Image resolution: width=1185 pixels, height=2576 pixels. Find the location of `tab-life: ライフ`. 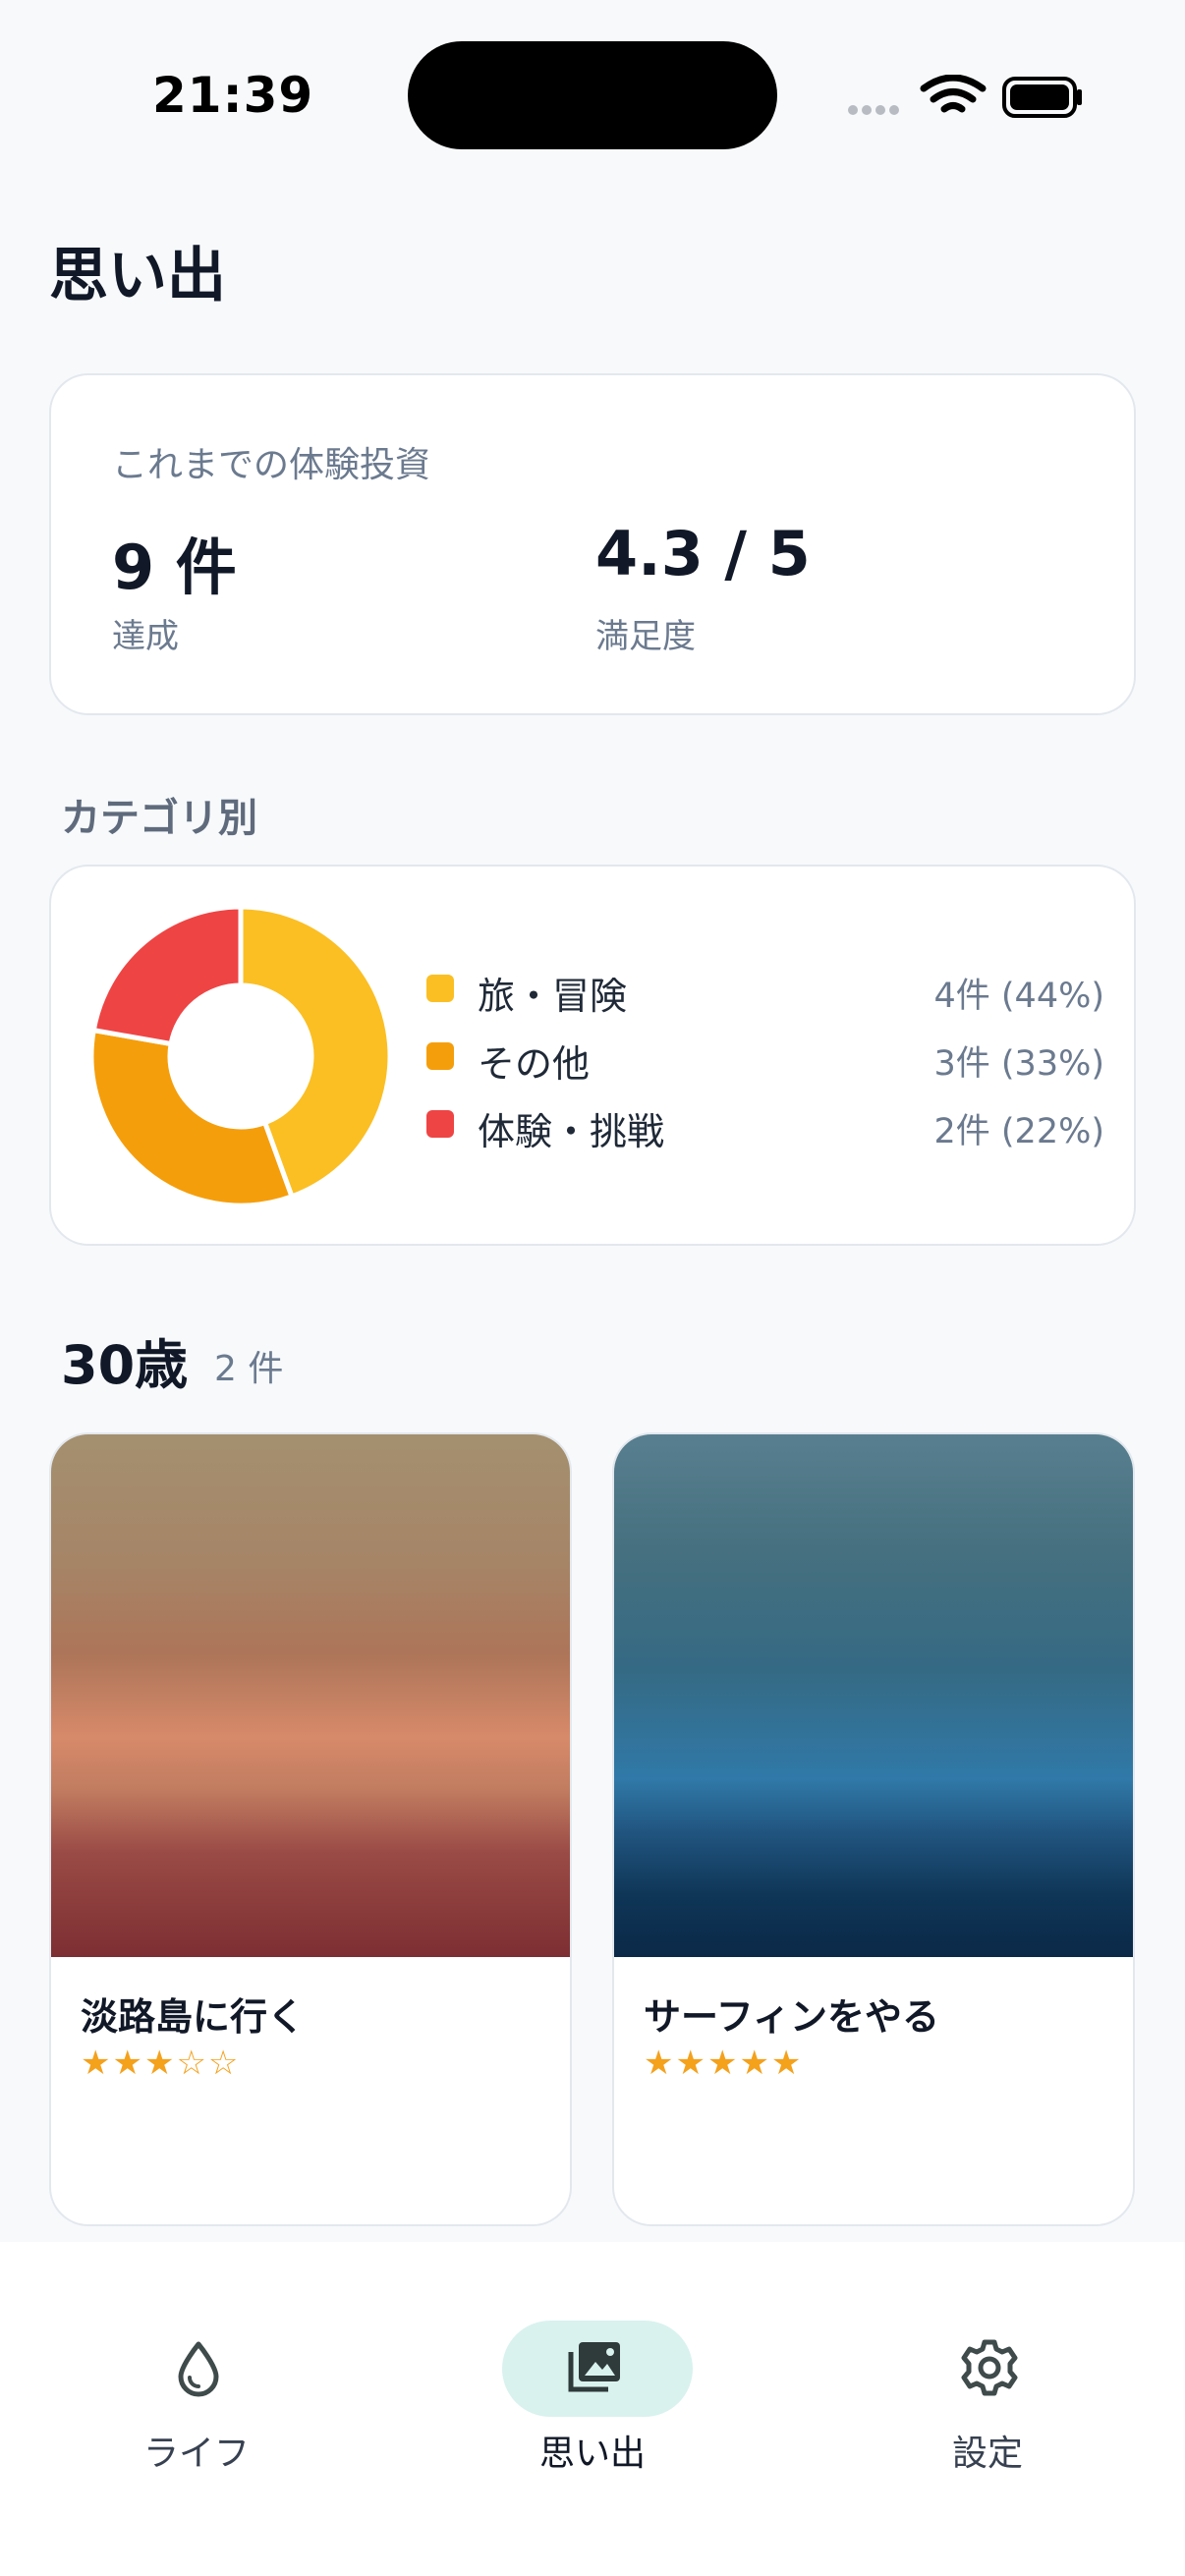

tab-life: ライフ is located at coordinates (197, 2377).